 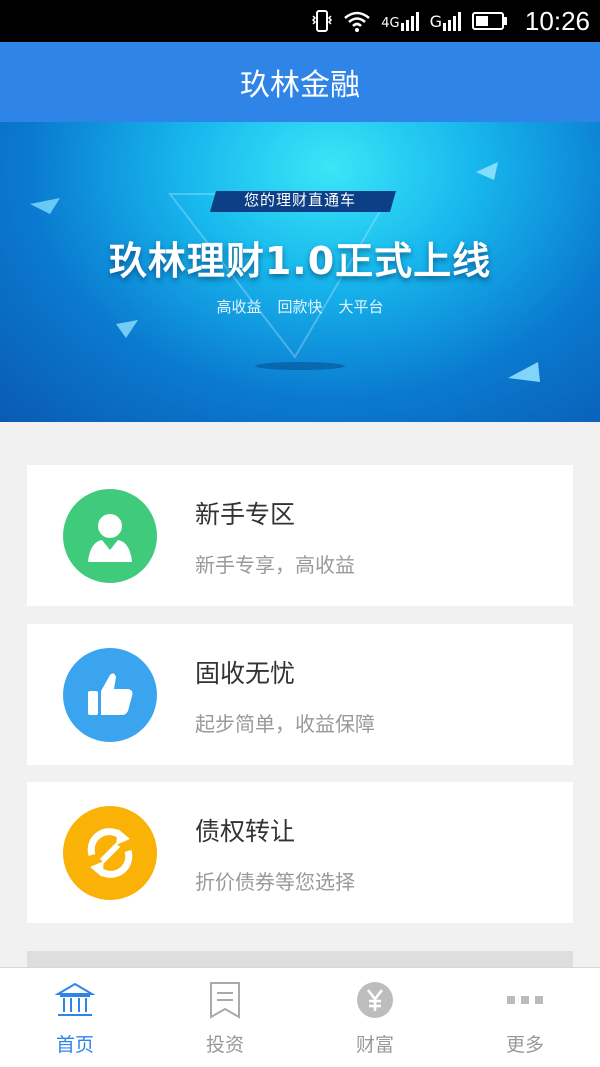 What do you see at coordinates (224, 1045) in the screenshot?
I see `tab-label: 投资` at bounding box center [224, 1045].